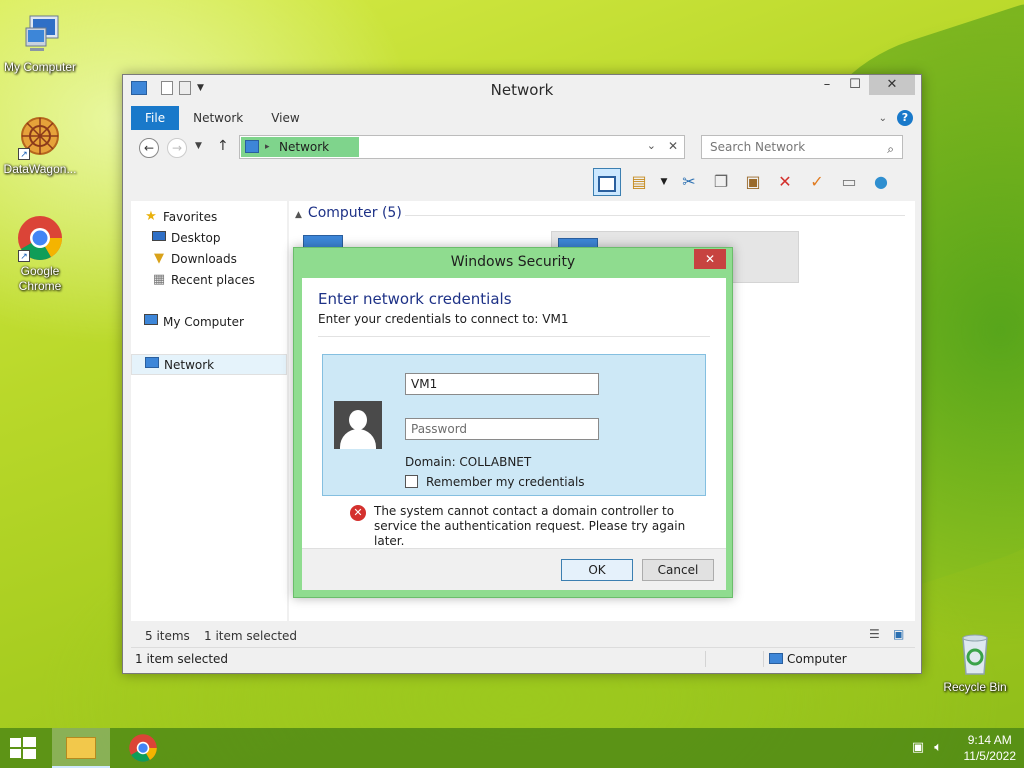  Describe the element at coordinates (898, 634) in the screenshot. I see `large-icons-view-icon: ▣` at that location.